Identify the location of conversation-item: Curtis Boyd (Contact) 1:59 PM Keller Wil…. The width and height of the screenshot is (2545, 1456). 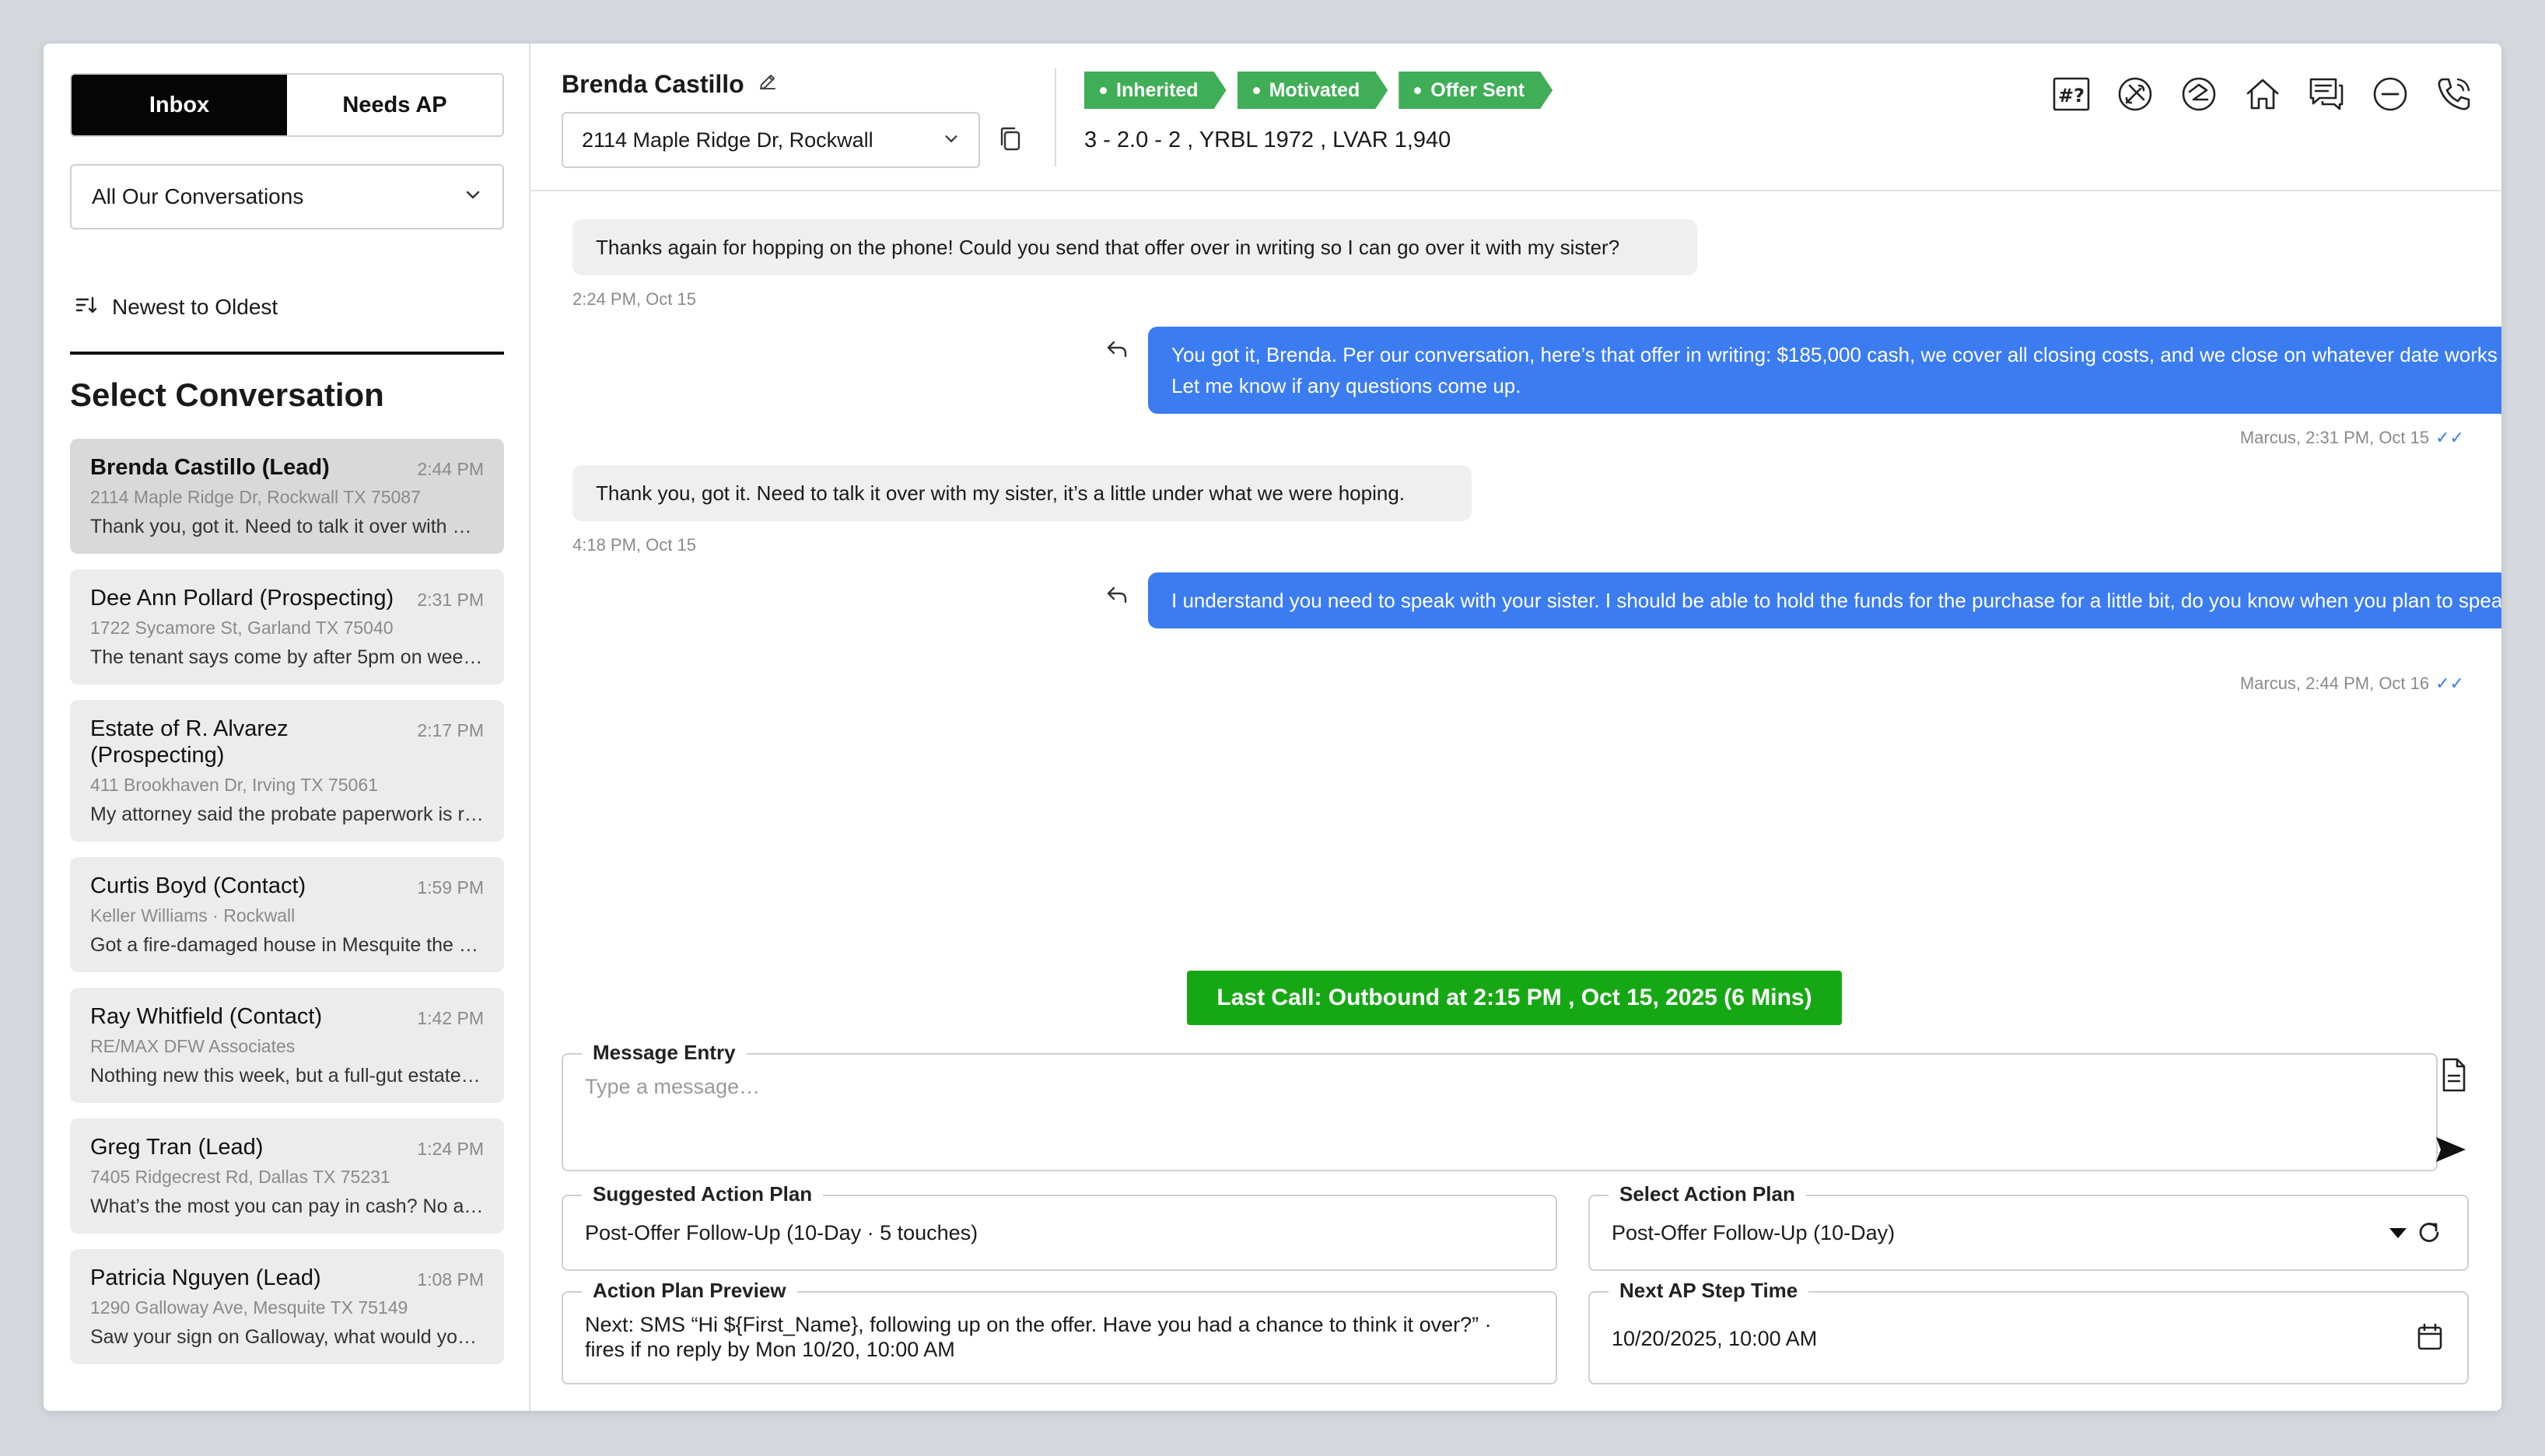
(287, 915).